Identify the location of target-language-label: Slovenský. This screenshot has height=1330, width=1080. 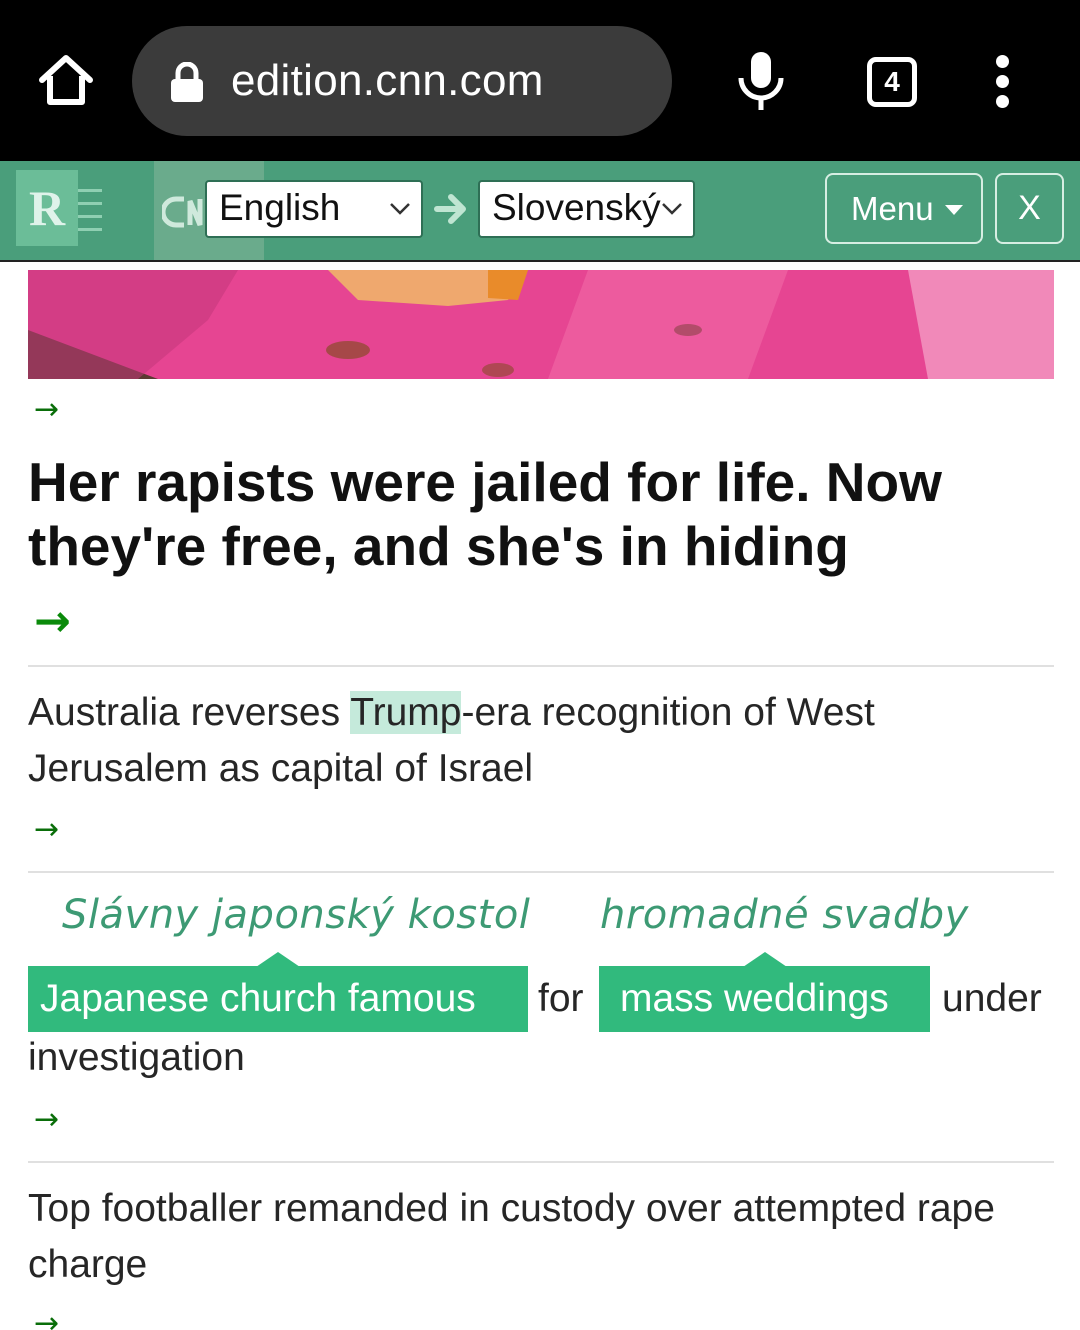
(576, 207).